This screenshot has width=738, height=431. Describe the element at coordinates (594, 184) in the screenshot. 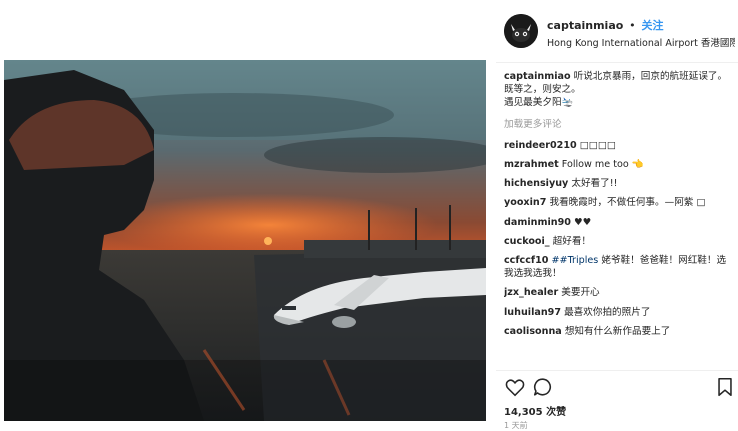

I see `comment-text: 太好看了!!` at that location.